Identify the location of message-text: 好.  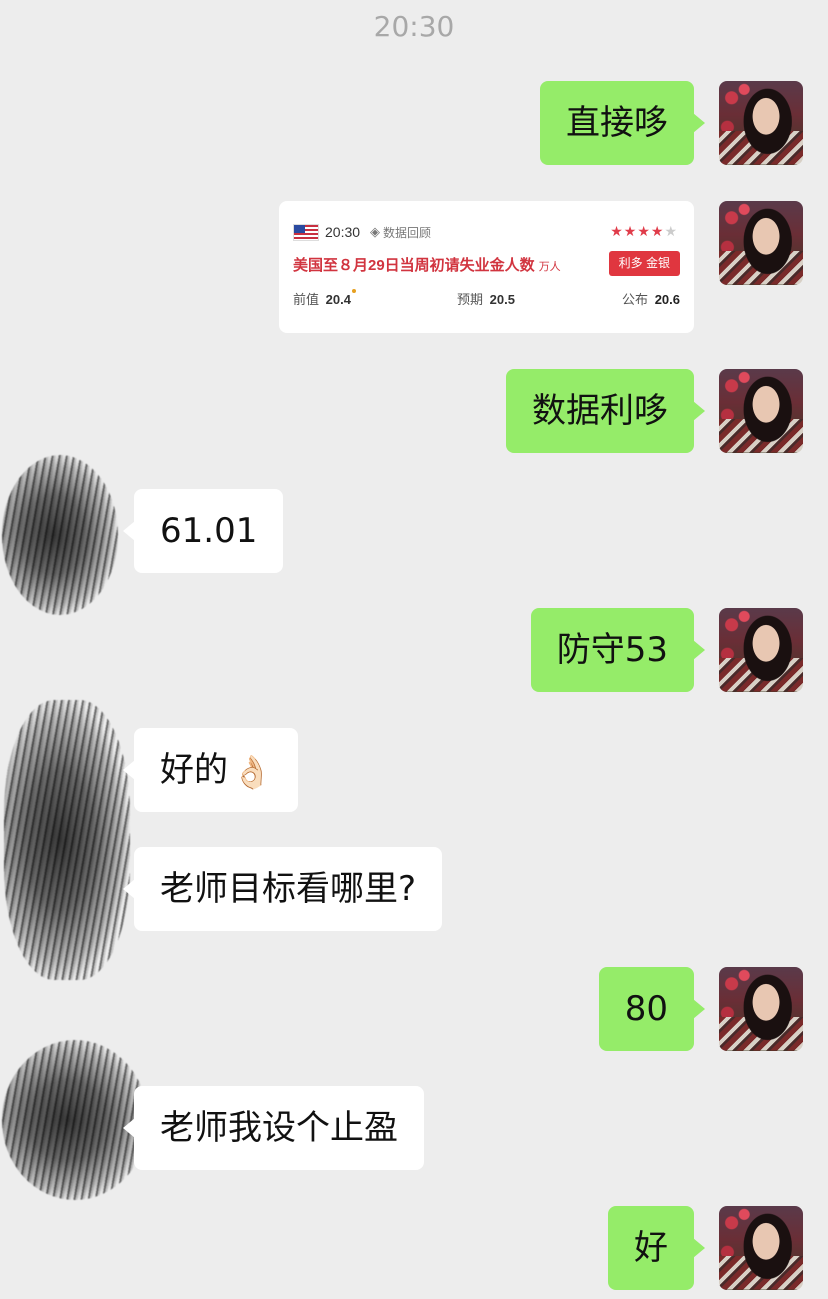
(651, 1248).